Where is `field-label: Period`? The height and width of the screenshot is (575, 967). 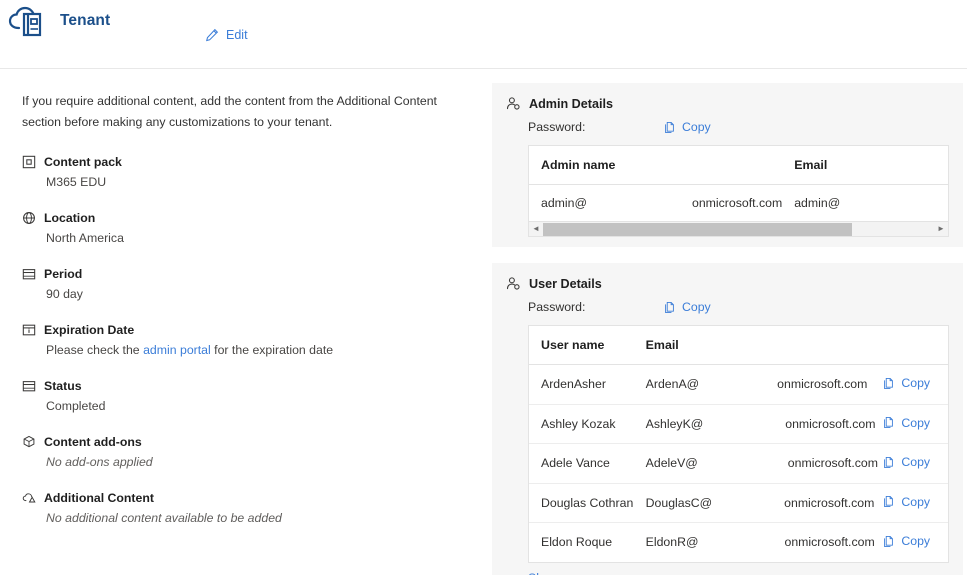
field-label: Period is located at coordinates (63, 274).